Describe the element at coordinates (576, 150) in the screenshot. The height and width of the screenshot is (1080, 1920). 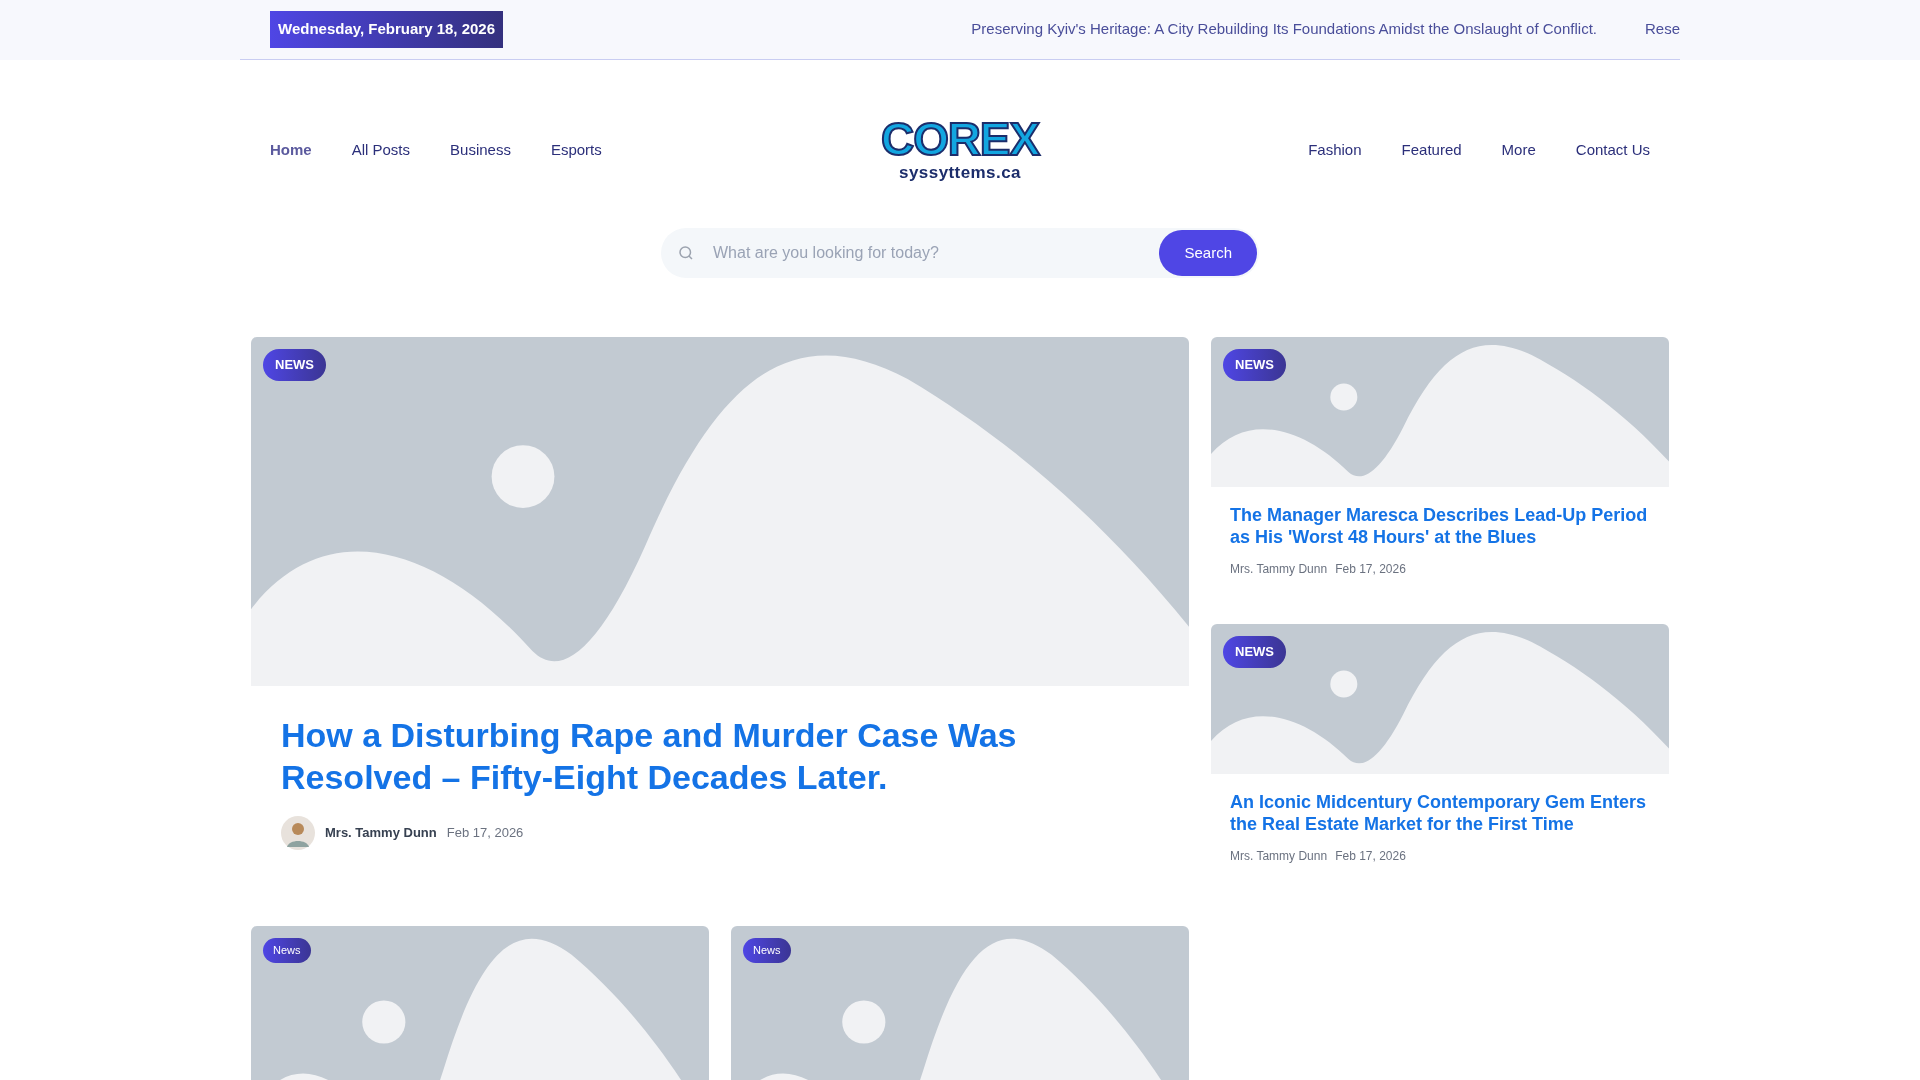
I see `nav-link: Esports` at that location.